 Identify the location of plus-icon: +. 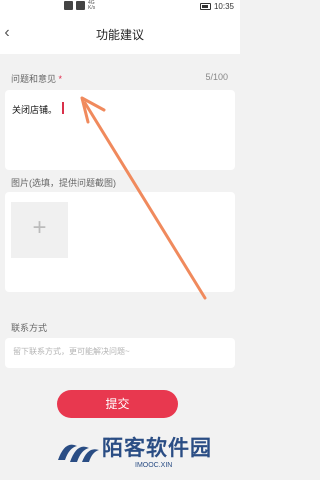
(39, 227).